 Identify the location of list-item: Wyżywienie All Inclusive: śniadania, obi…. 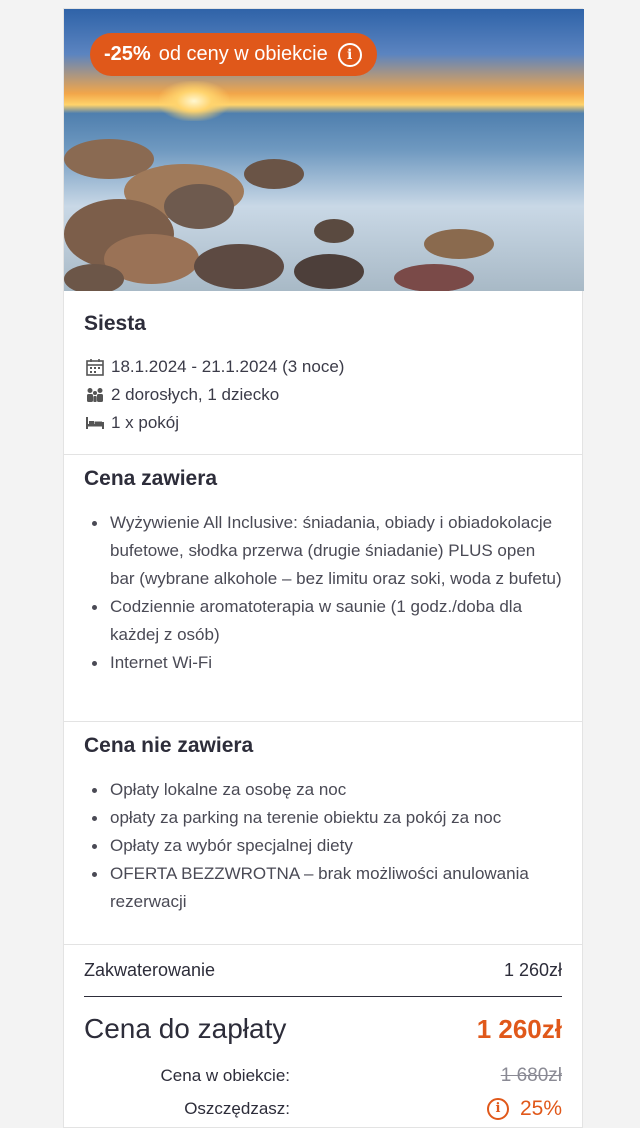
(327, 551).